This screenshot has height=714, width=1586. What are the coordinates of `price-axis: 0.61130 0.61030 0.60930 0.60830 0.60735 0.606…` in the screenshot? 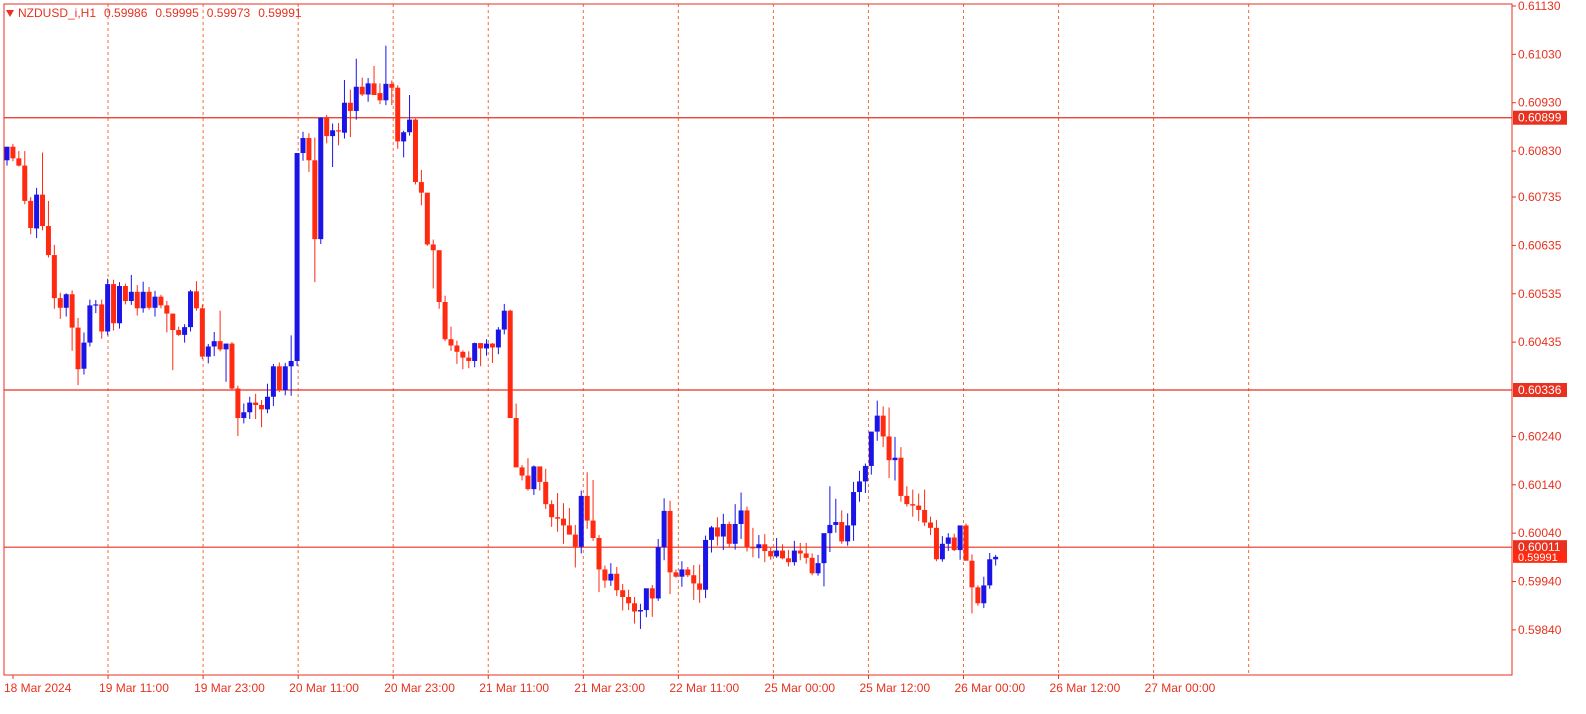 It's located at (1539, 318).